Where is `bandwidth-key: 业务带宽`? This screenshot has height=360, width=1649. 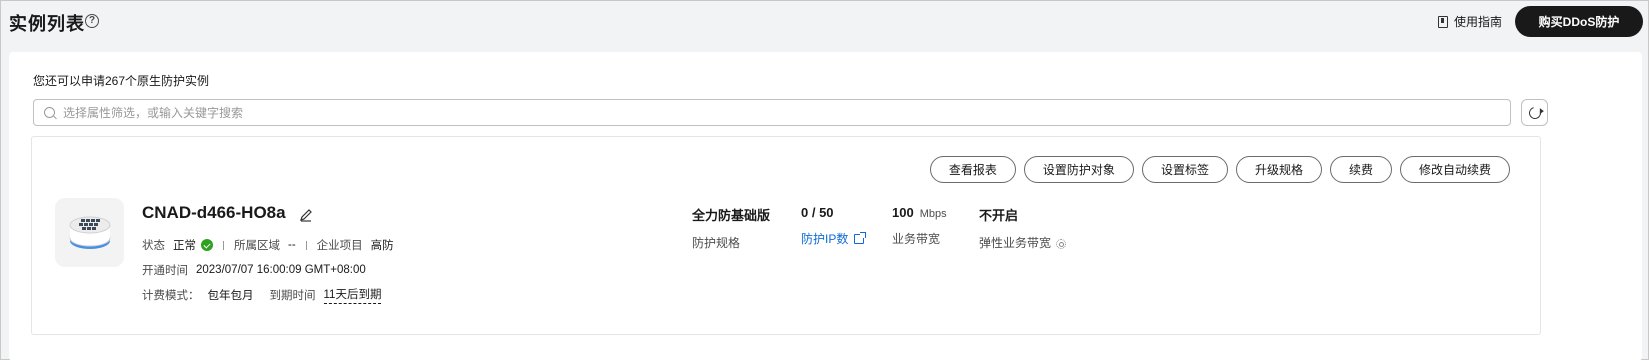 bandwidth-key: 业务带宽 is located at coordinates (916, 239).